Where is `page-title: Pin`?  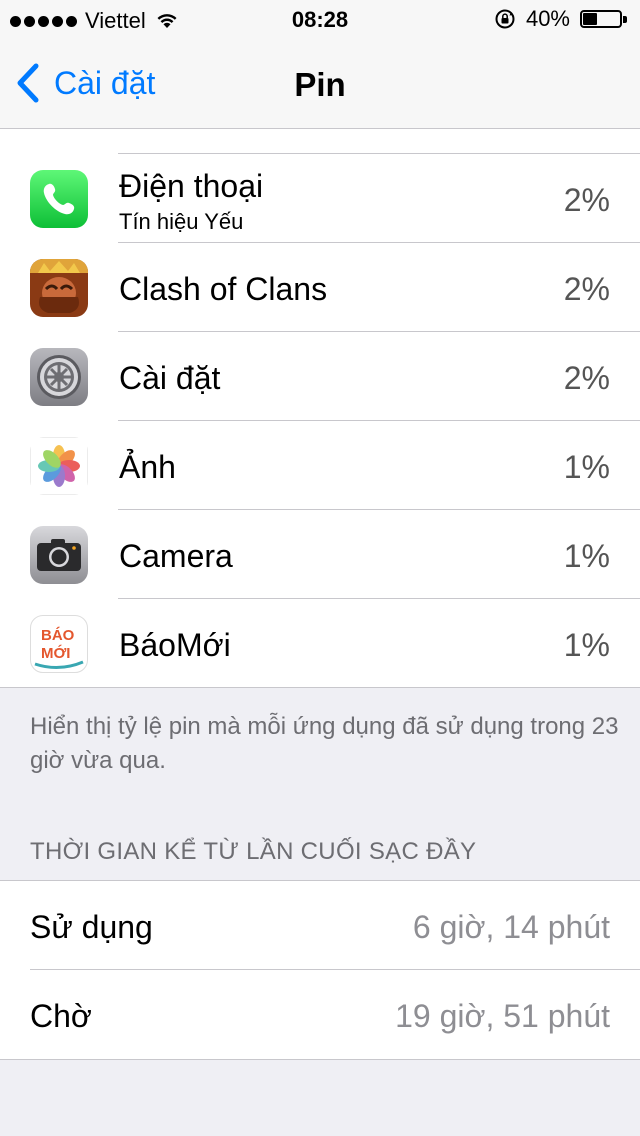
page-title: Pin is located at coordinates (320, 84).